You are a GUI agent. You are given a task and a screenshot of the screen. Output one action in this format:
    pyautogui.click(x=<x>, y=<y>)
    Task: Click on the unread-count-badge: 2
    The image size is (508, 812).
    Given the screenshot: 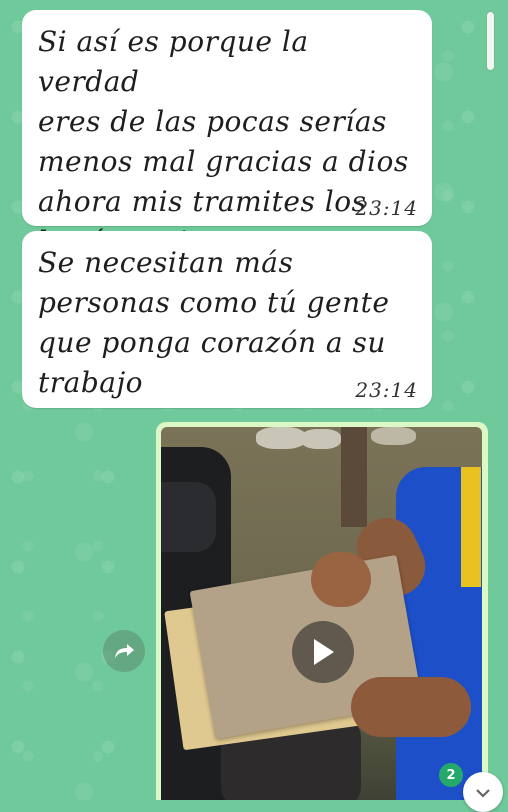 What is the action you would take?
    pyautogui.click(x=451, y=775)
    